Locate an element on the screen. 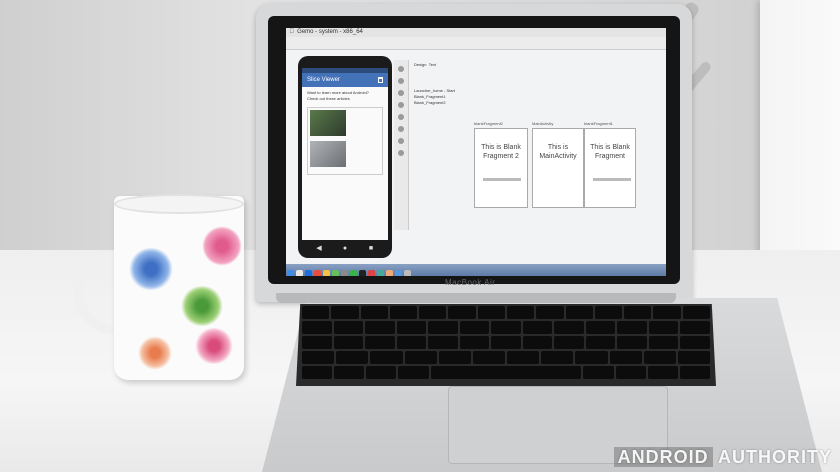 This screenshot has height=472, width=840. recents-nav-icon: ■ is located at coordinates (371, 248).